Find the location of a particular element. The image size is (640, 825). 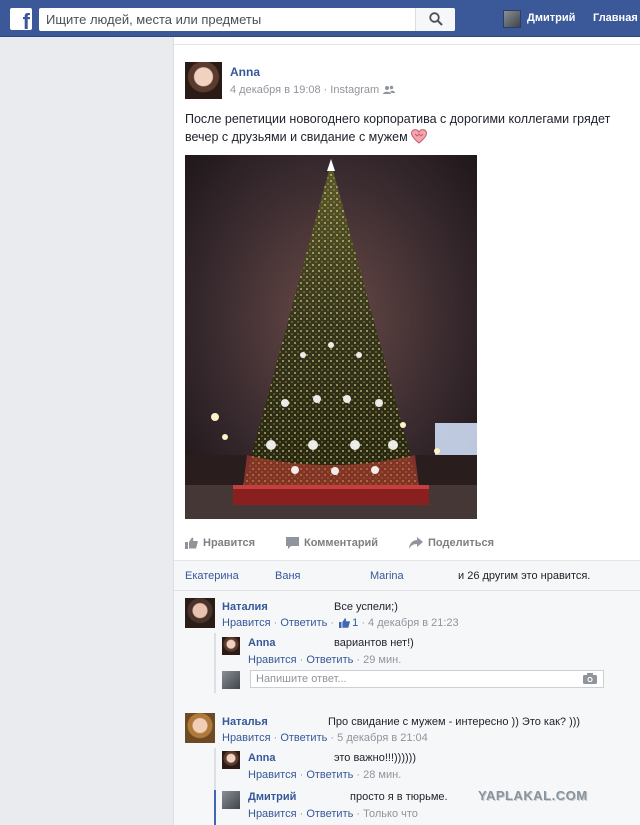

reply-text: вариантов нет!) is located at coordinates (374, 643).